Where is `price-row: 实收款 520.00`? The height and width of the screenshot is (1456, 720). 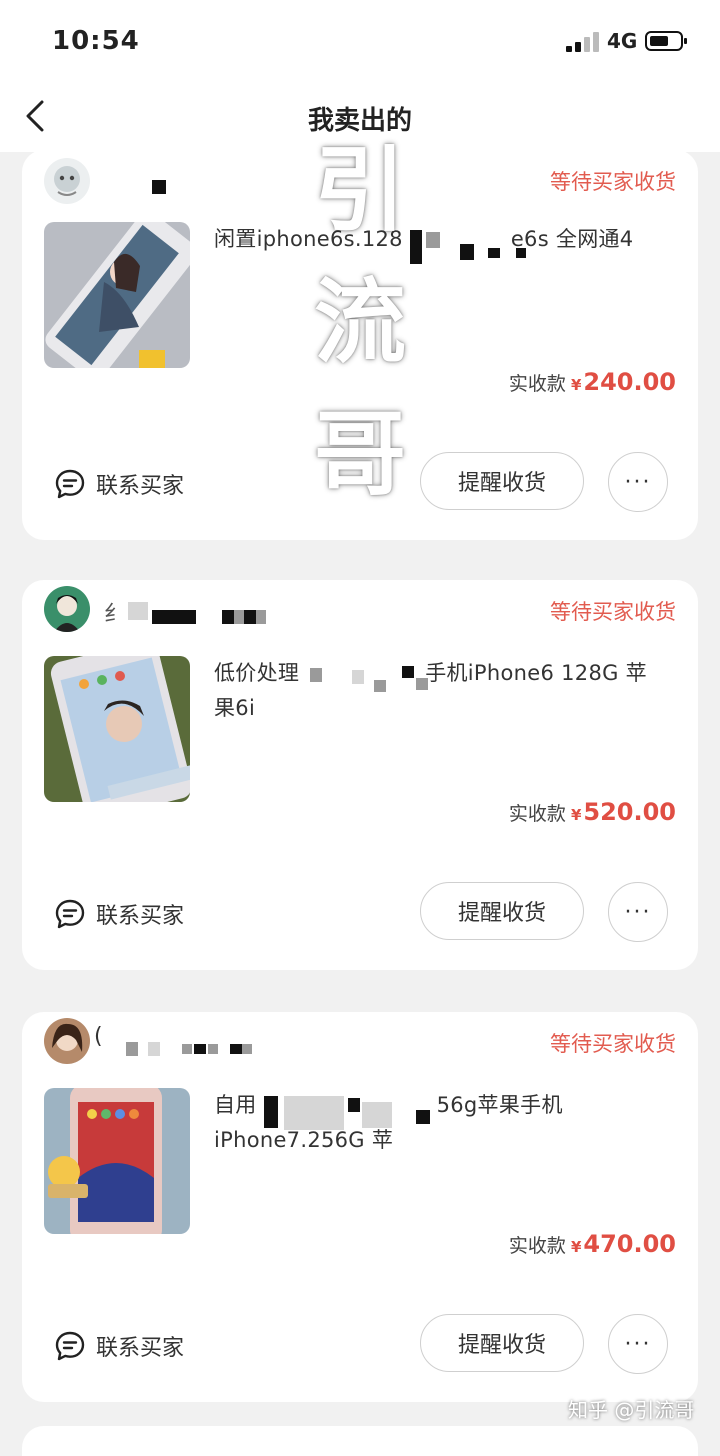
price-row: 实收款 520.00 is located at coordinates (592, 812).